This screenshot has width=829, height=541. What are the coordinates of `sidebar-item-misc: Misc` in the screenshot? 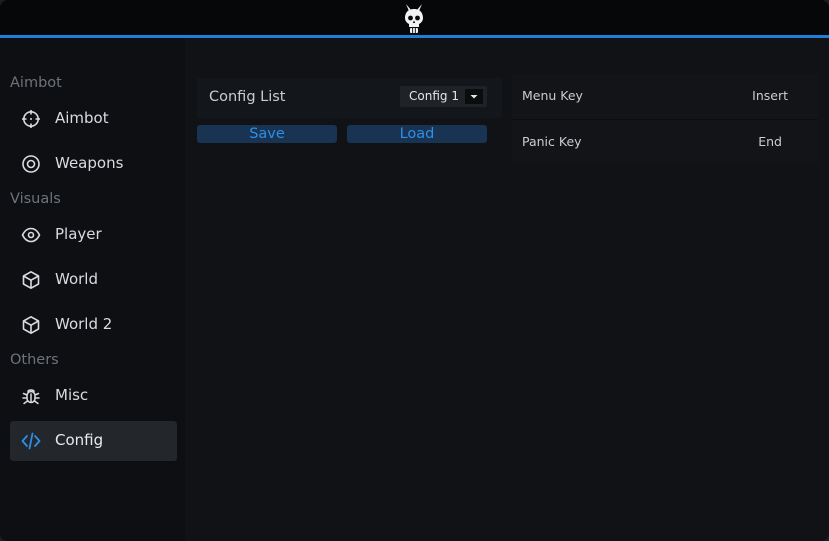 It's located at (93, 396).